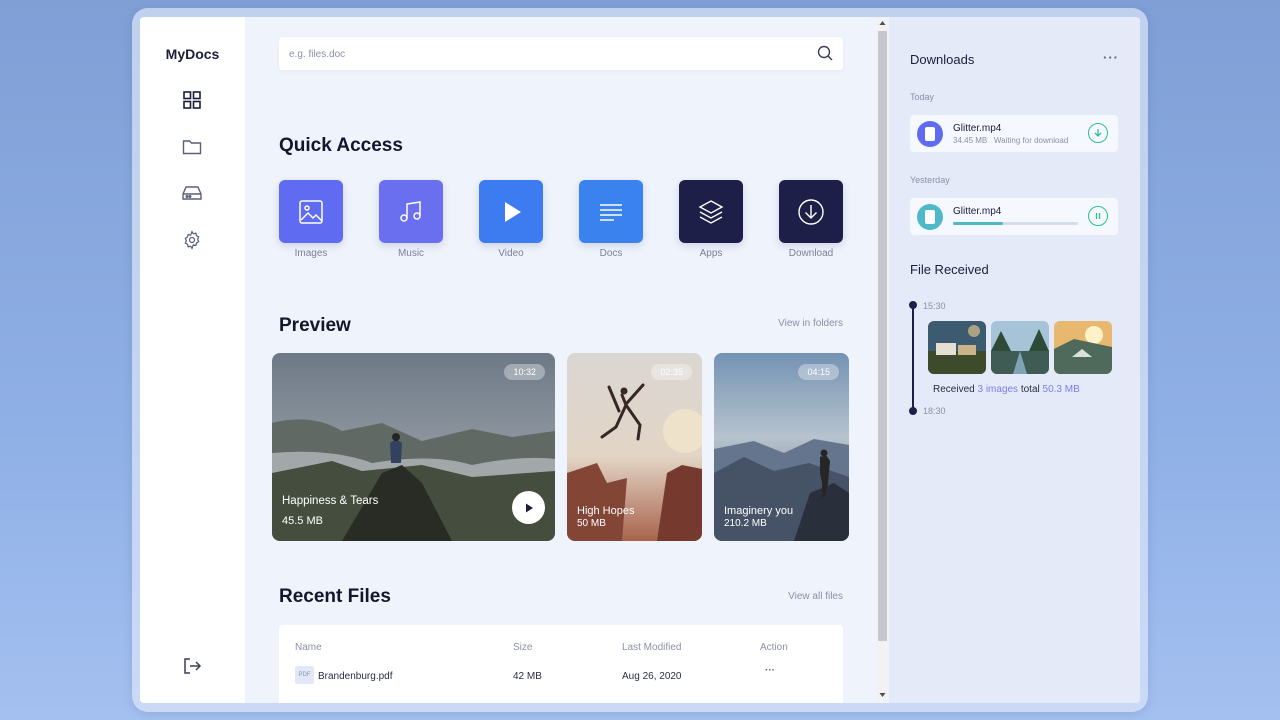 The height and width of the screenshot is (720, 1280). Describe the element at coordinates (335, 596) in the screenshot. I see `recent-files-title: Recent Files` at that location.